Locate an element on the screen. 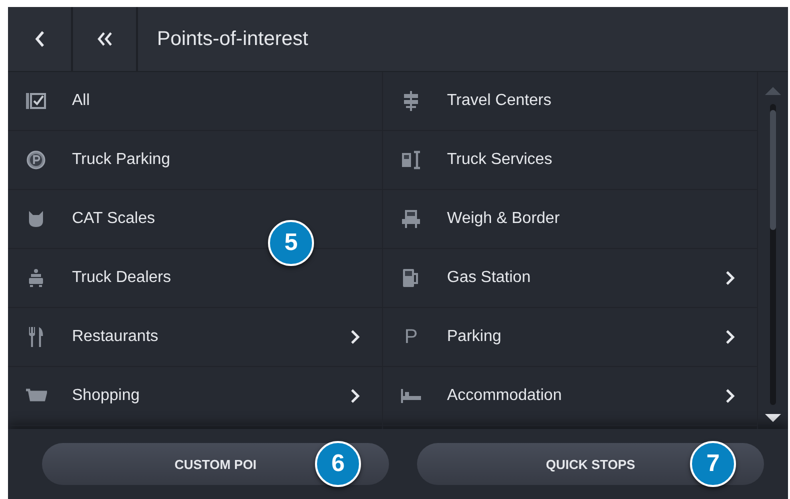 This screenshot has height=499, width=790. parking-letter-icon: P is located at coordinates (411, 337).